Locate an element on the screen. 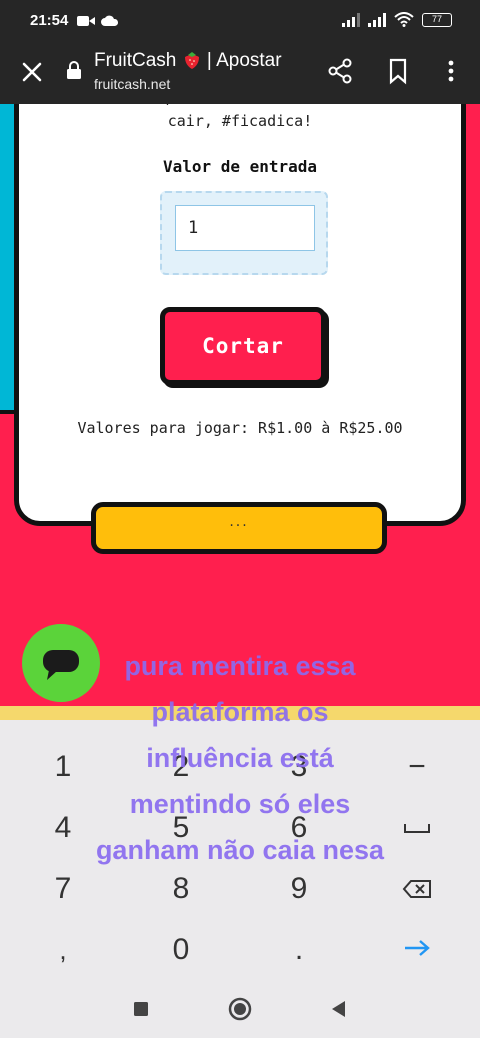  home-icon is located at coordinates (240, 1009).